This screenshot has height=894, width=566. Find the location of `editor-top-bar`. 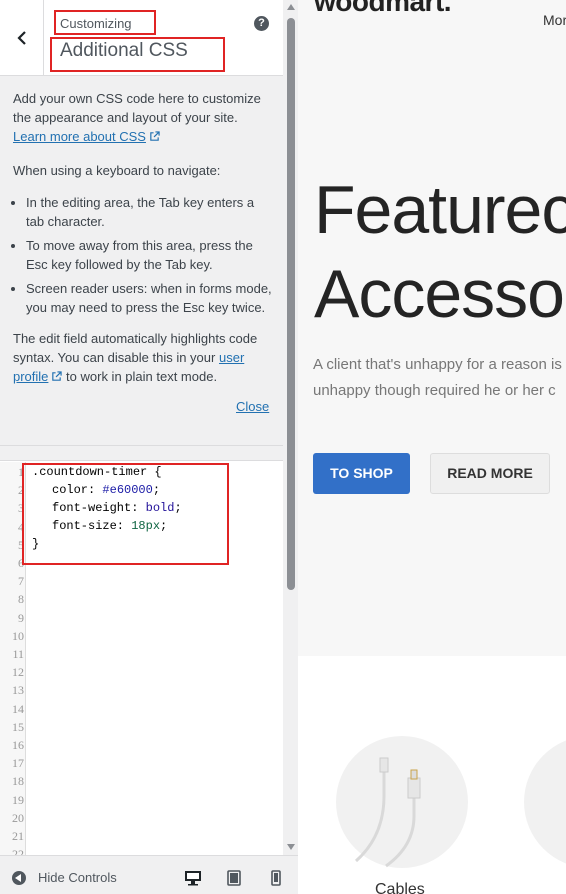

editor-top-bar is located at coordinates (141, 453).